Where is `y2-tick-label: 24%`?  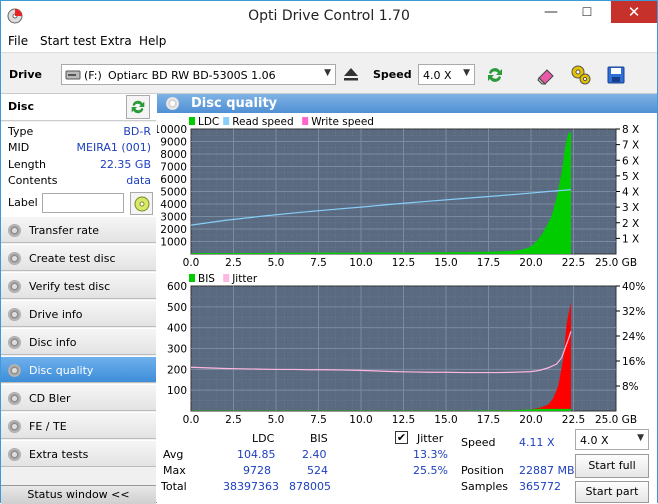
y2-tick-label: 24% is located at coordinates (633, 337).